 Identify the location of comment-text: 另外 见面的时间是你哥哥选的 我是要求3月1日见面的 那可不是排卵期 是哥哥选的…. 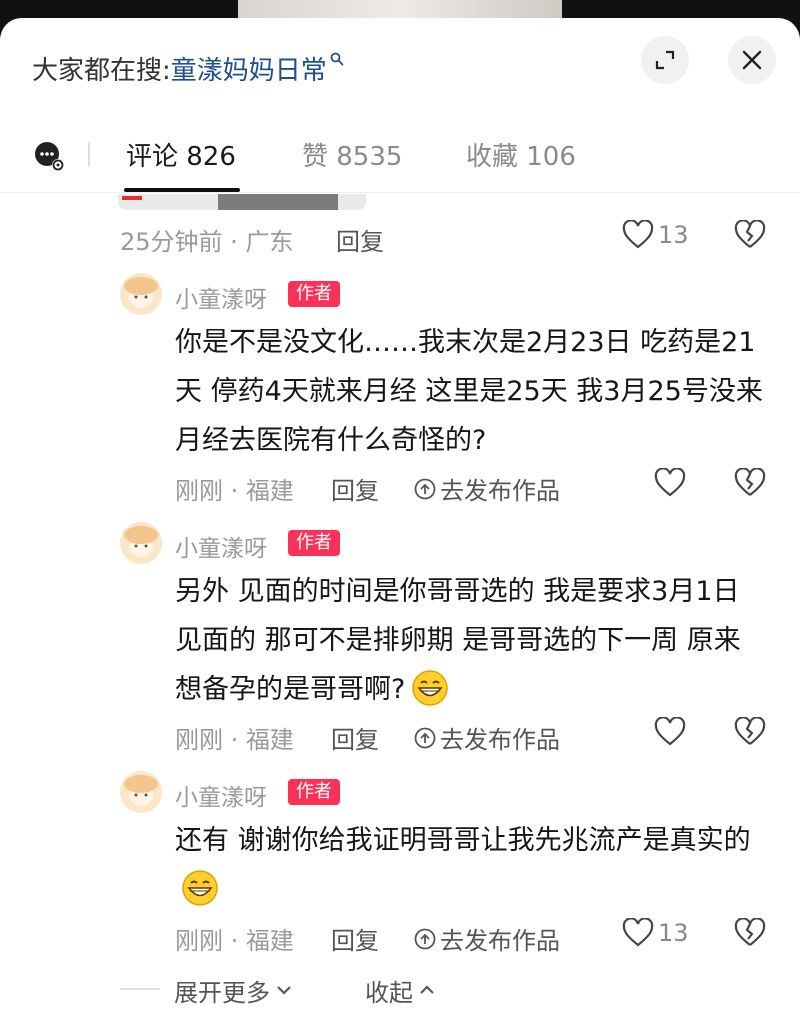
(470, 640).